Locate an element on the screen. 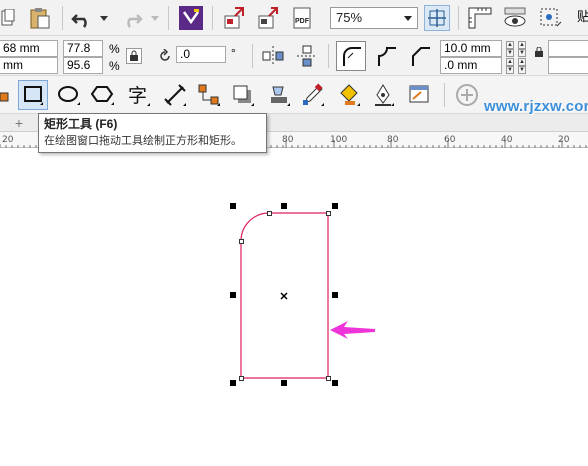 This screenshot has height=466, width=588. crop-tool-icon is located at coordinates (6, 95).